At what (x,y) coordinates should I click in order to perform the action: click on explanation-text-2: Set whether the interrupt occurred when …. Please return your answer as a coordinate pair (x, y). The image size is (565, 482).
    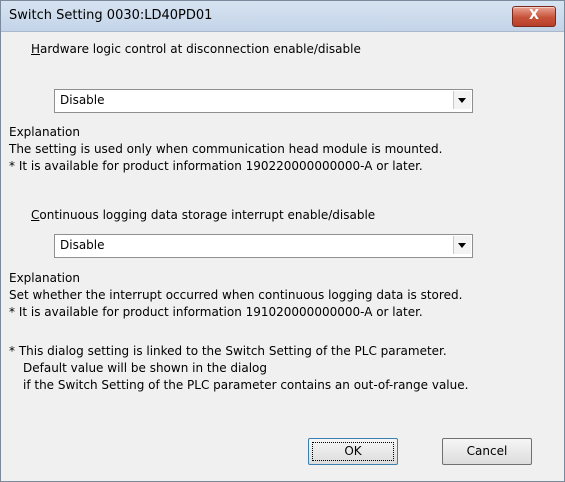
    Looking at the image, I should click on (236, 295).